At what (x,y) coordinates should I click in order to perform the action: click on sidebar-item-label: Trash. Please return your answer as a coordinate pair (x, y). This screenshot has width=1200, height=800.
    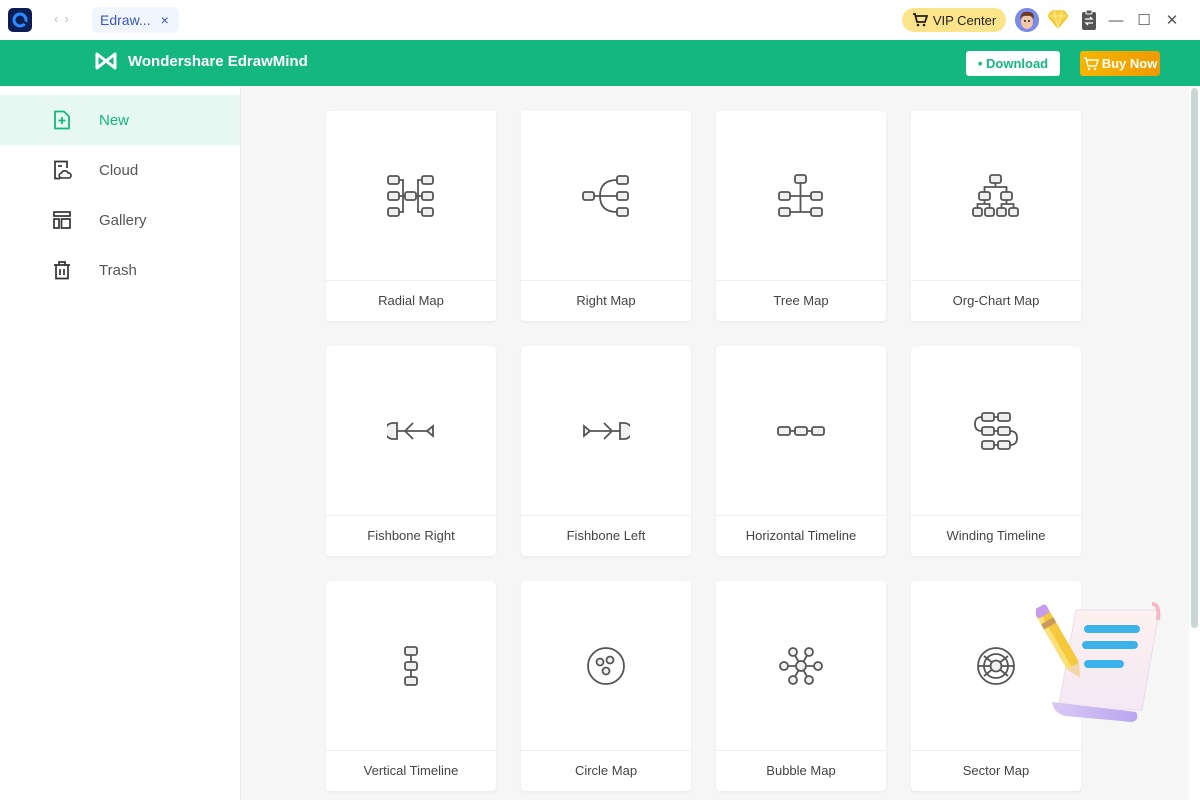
    Looking at the image, I should click on (118, 270).